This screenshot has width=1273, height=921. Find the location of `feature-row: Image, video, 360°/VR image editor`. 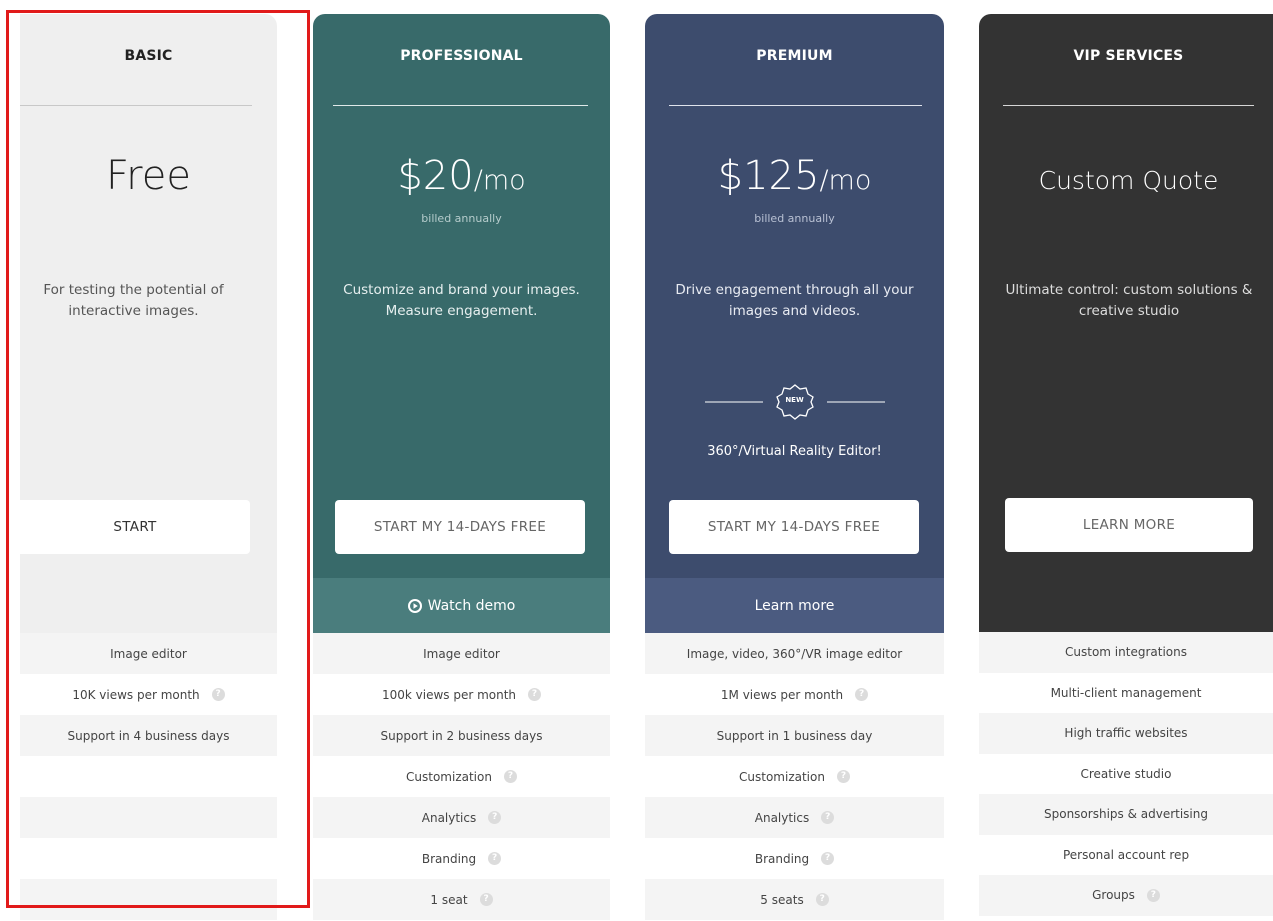

feature-row: Image, video, 360°/VR image editor is located at coordinates (794, 653).